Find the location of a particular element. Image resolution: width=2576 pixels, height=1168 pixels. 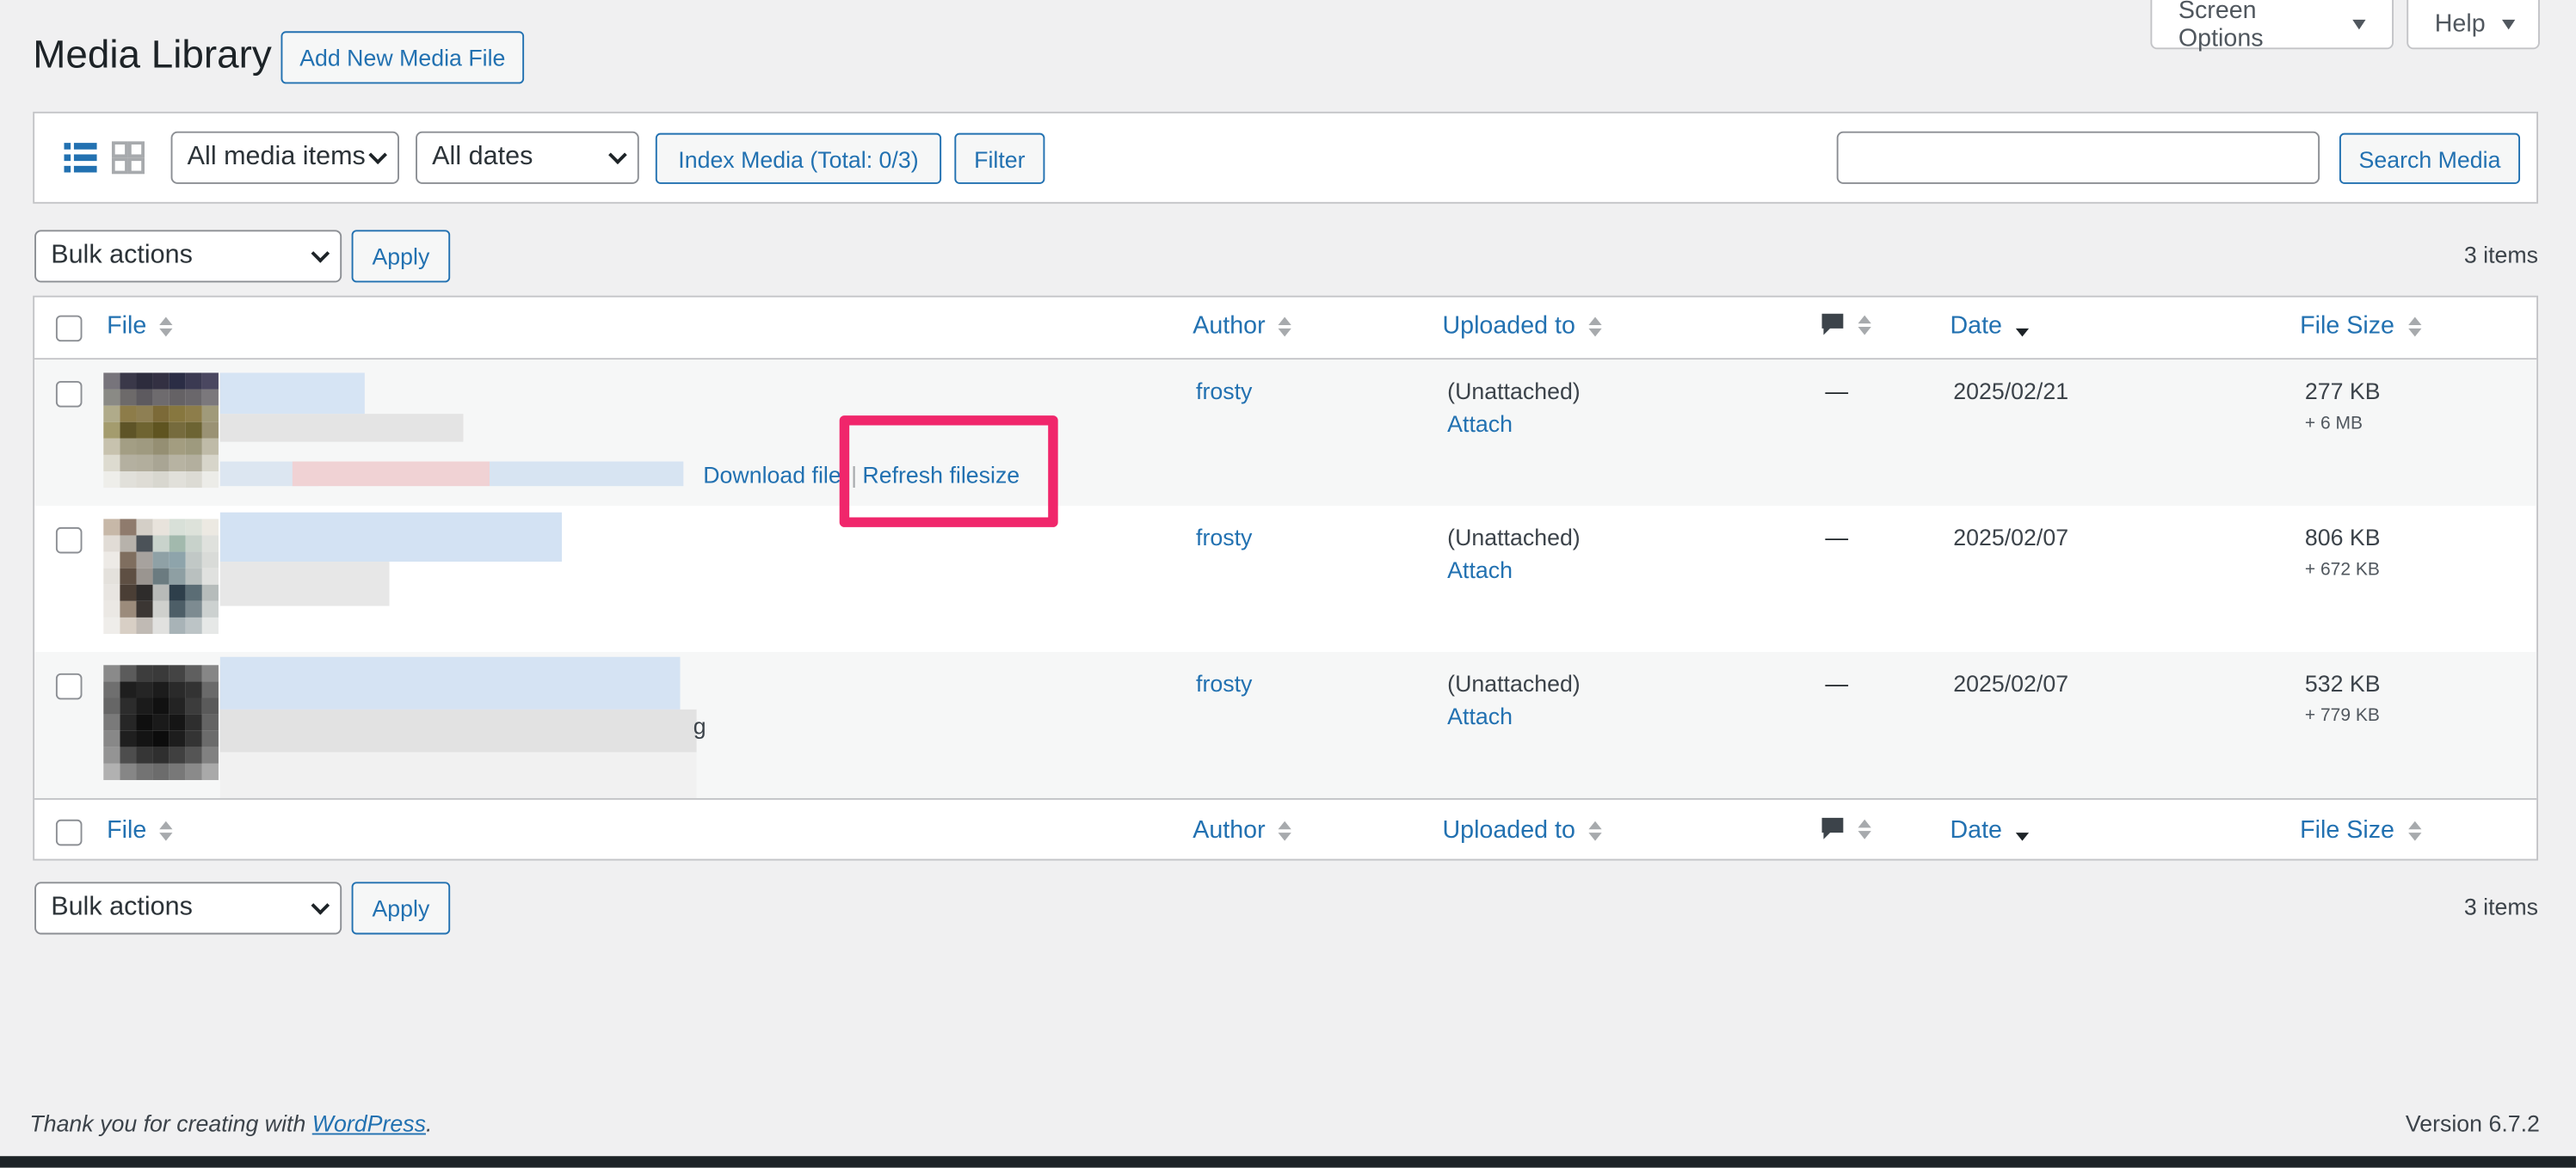

date-filter-value: All dates is located at coordinates (482, 157).